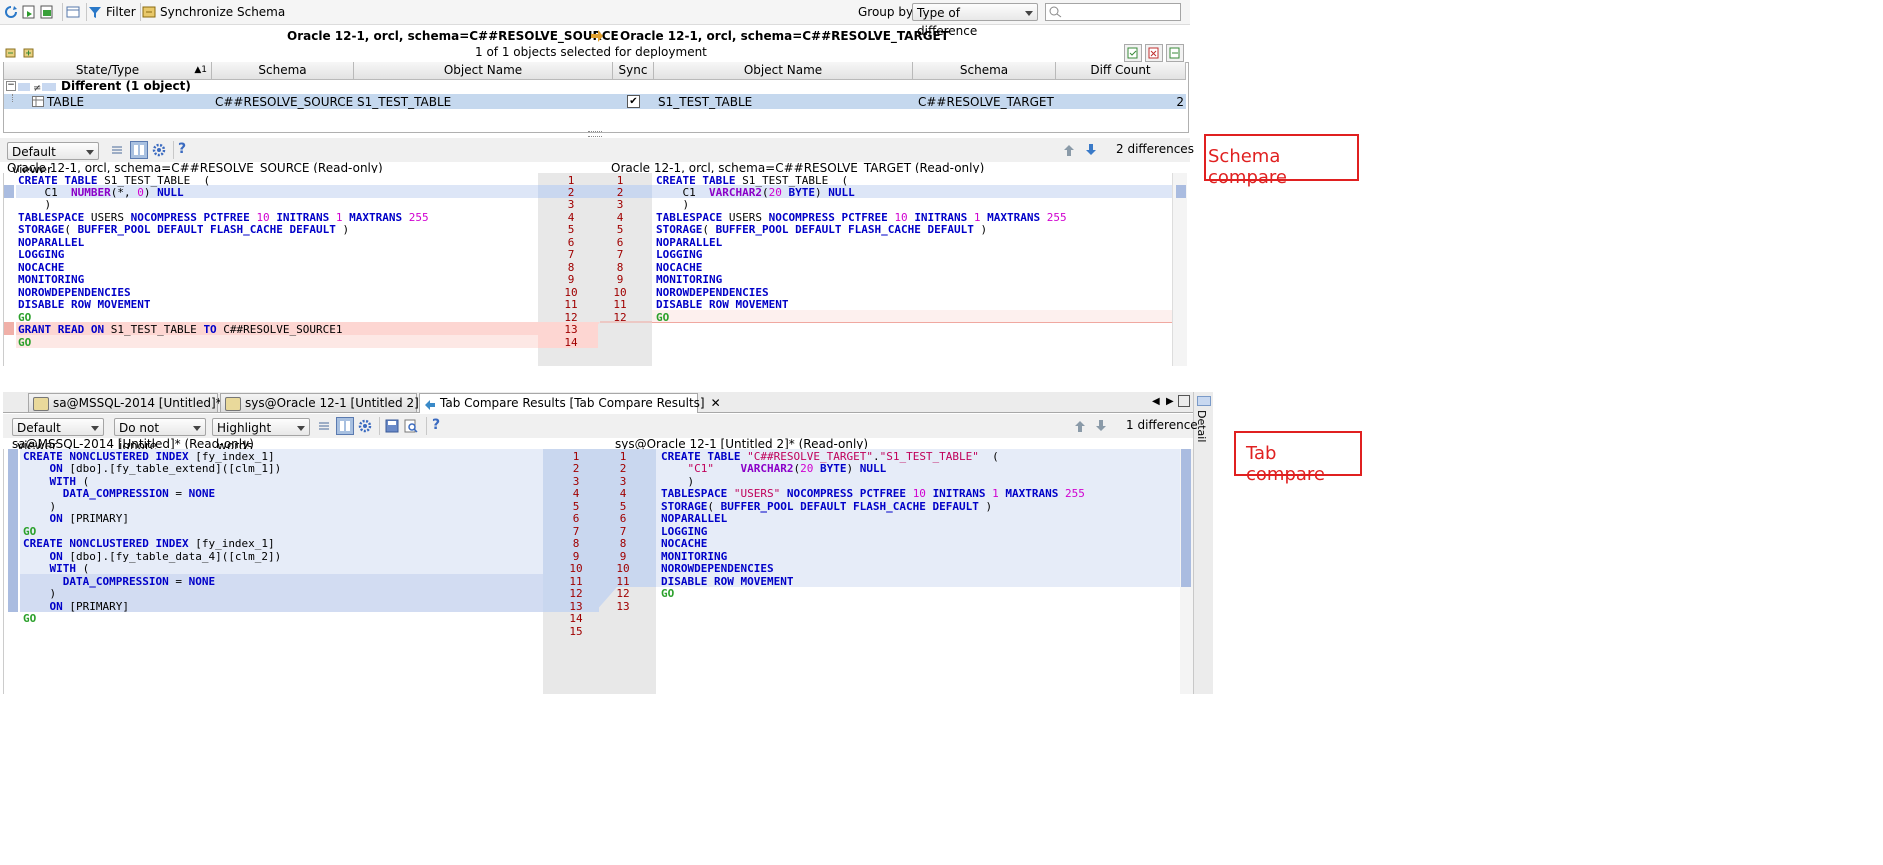 Image resolution: width=1883 pixels, height=865 pixels. What do you see at coordinates (633, 101) in the screenshot?
I see `sync-checkbox: ✔` at bounding box center [633, 101].